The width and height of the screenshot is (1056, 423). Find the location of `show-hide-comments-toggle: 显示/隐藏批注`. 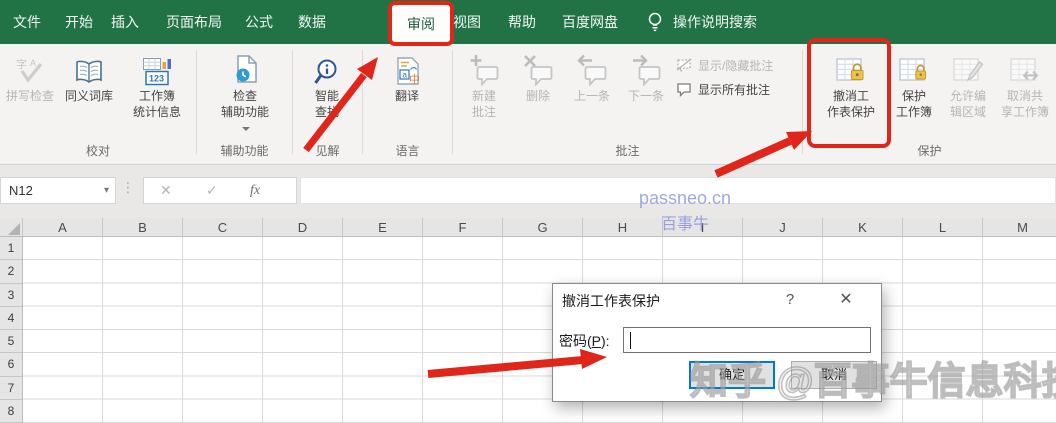

show-hide-comments-toggle: 显示/隐藏批注 is located at coordinates (738, 65).